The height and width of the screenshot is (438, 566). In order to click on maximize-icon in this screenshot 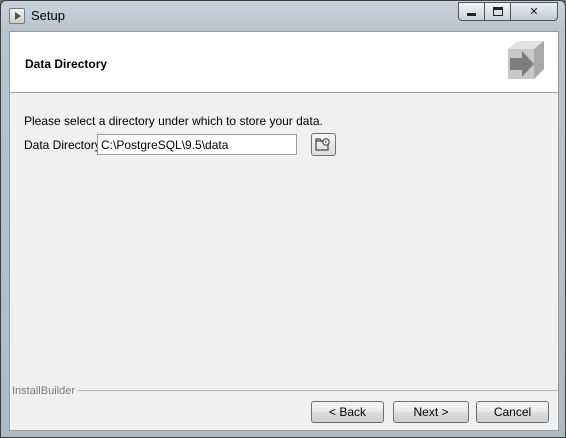, I will do `click(497, 11)`.